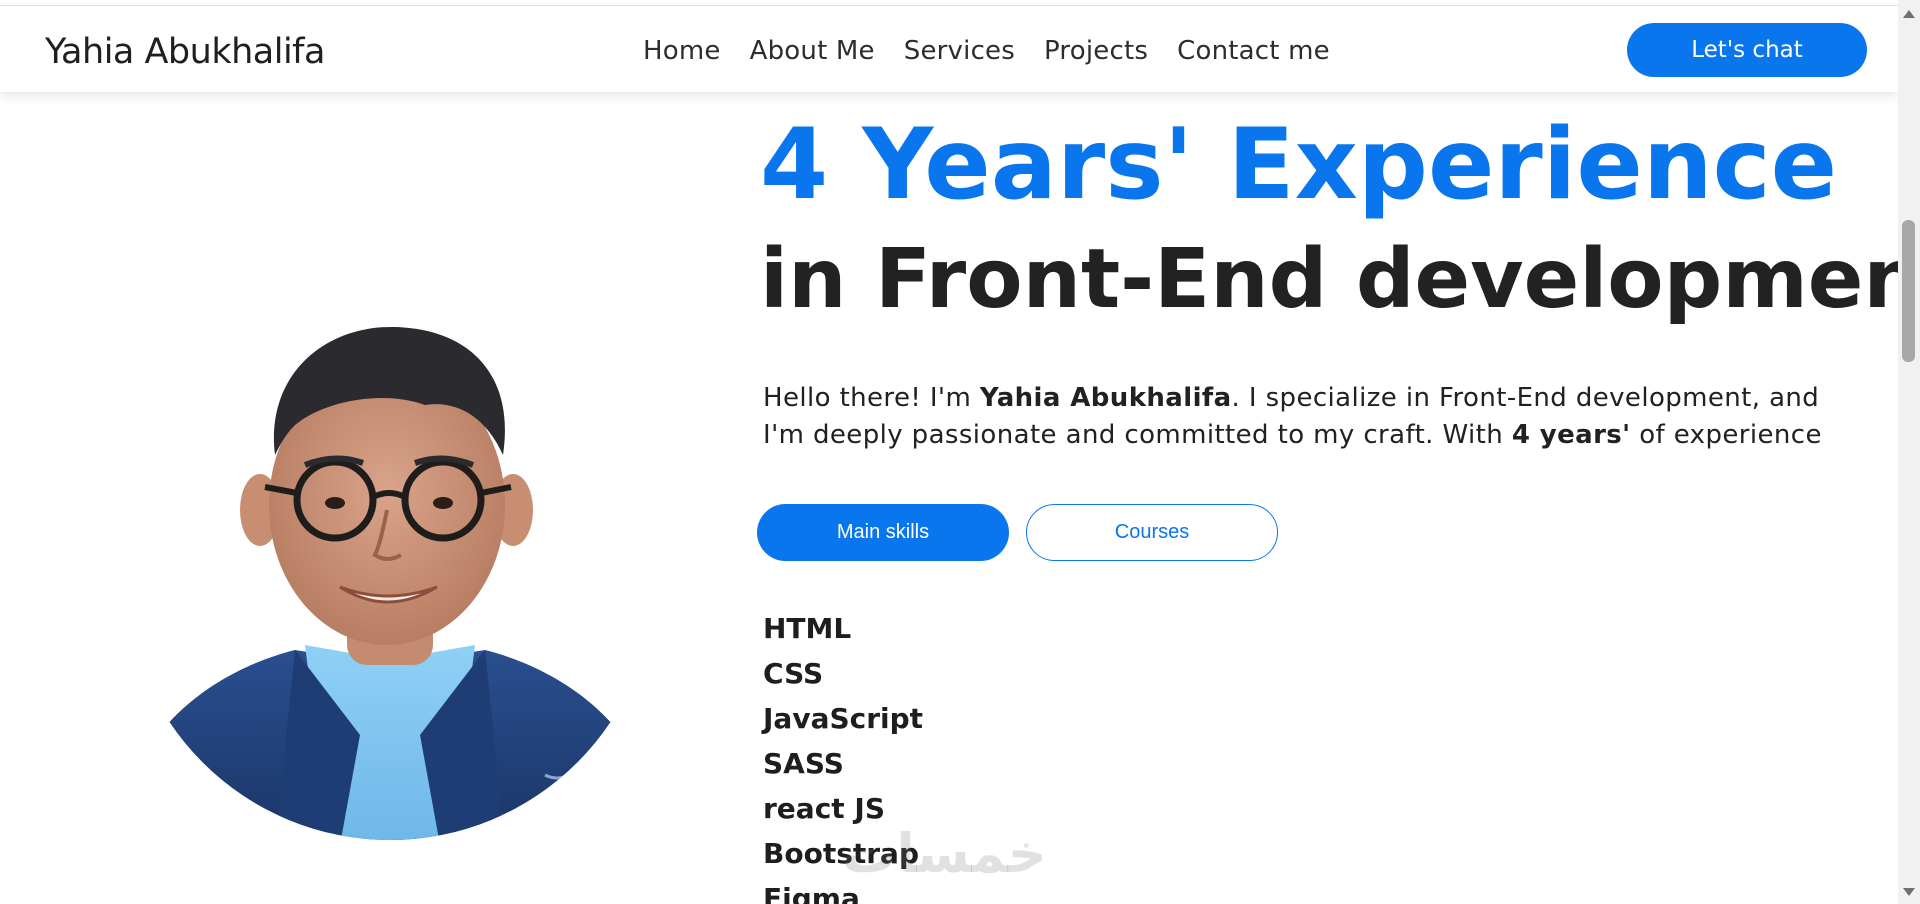 This screenshot has height=904, width=1920. I want to click on lets-chat-button: Let's chat, so click(1747, 50).